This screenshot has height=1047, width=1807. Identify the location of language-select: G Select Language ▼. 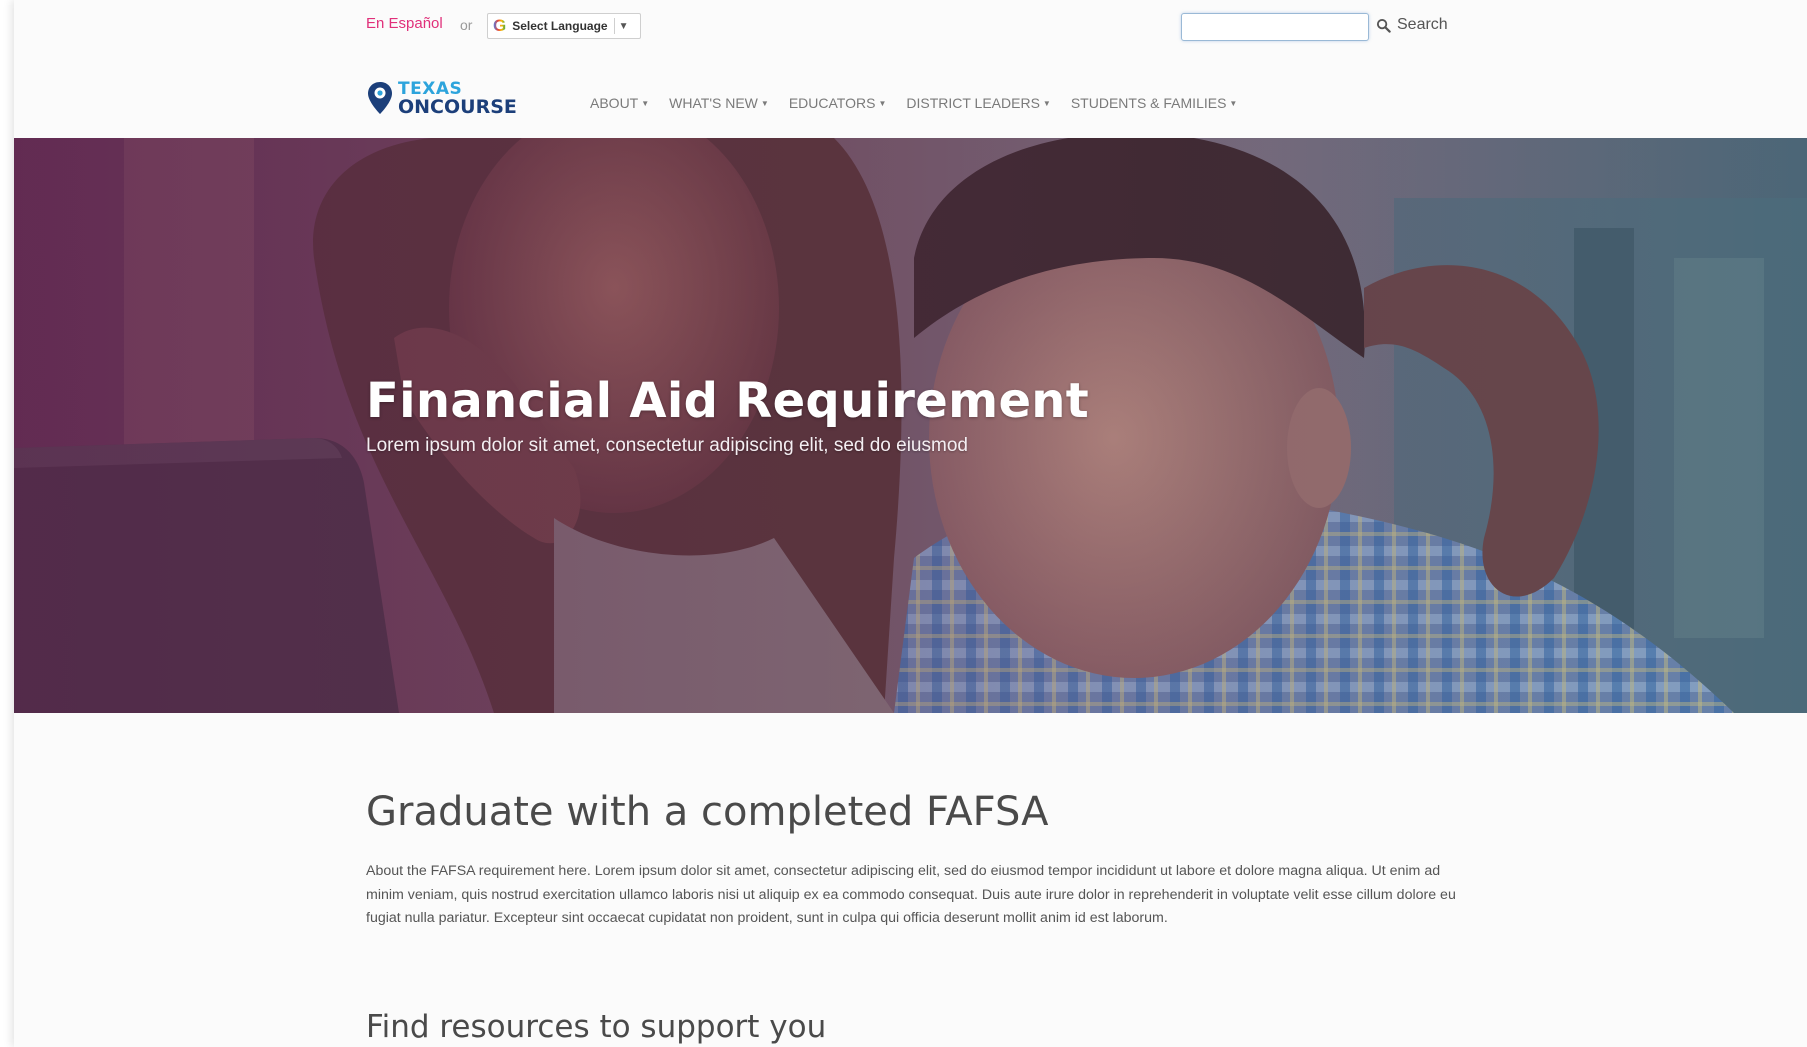
(564, 26).